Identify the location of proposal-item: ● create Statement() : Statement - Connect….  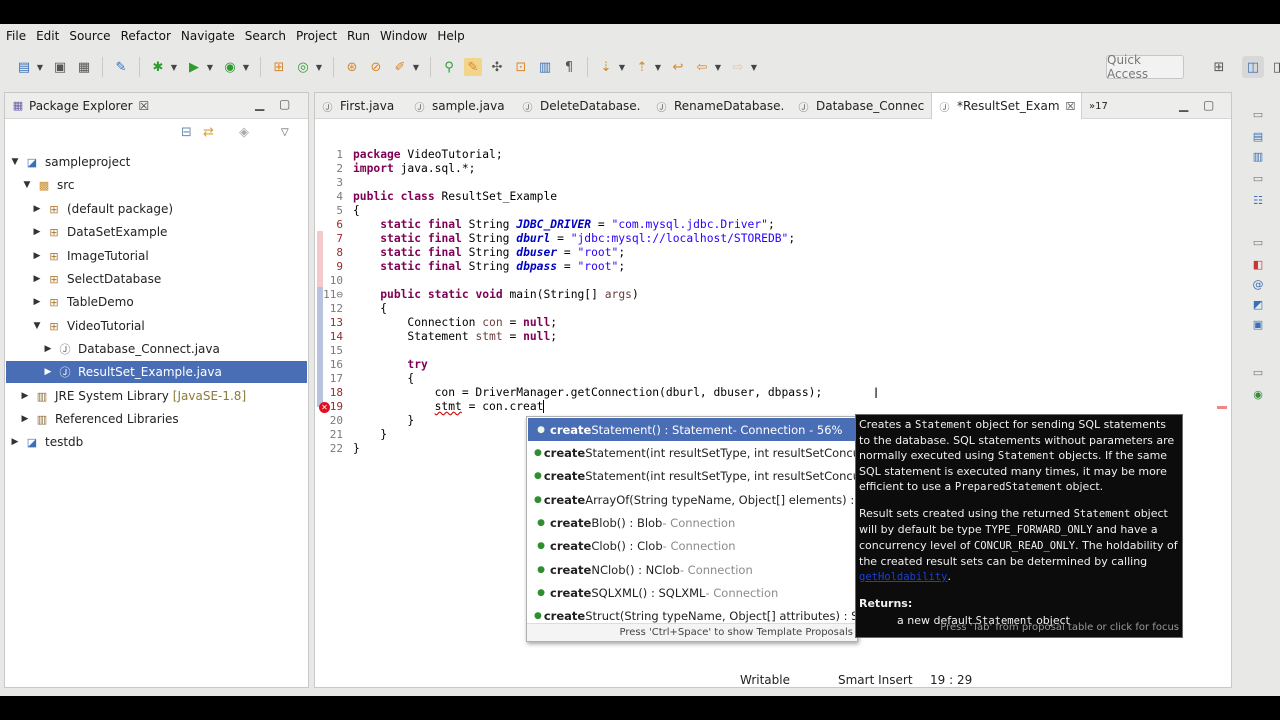
(692, 429).